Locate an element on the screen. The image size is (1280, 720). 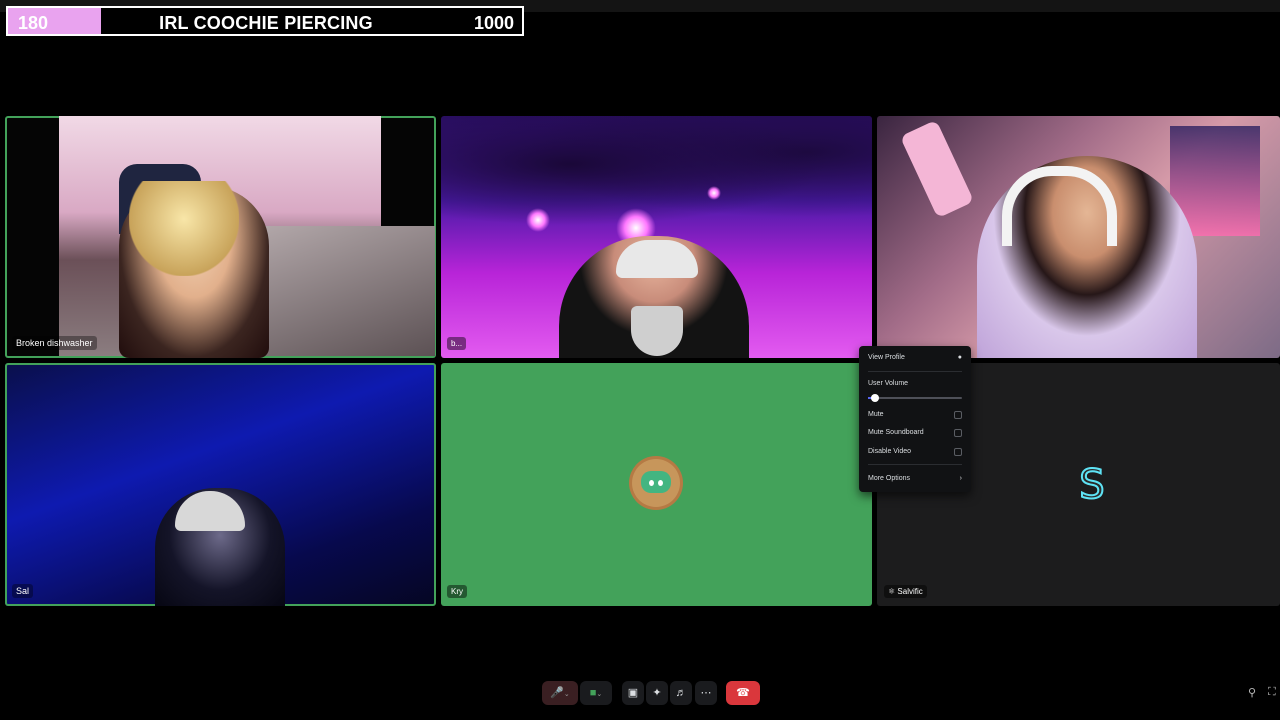
phone-hangup-icon: ☎ is located at coordinates (743, 693).